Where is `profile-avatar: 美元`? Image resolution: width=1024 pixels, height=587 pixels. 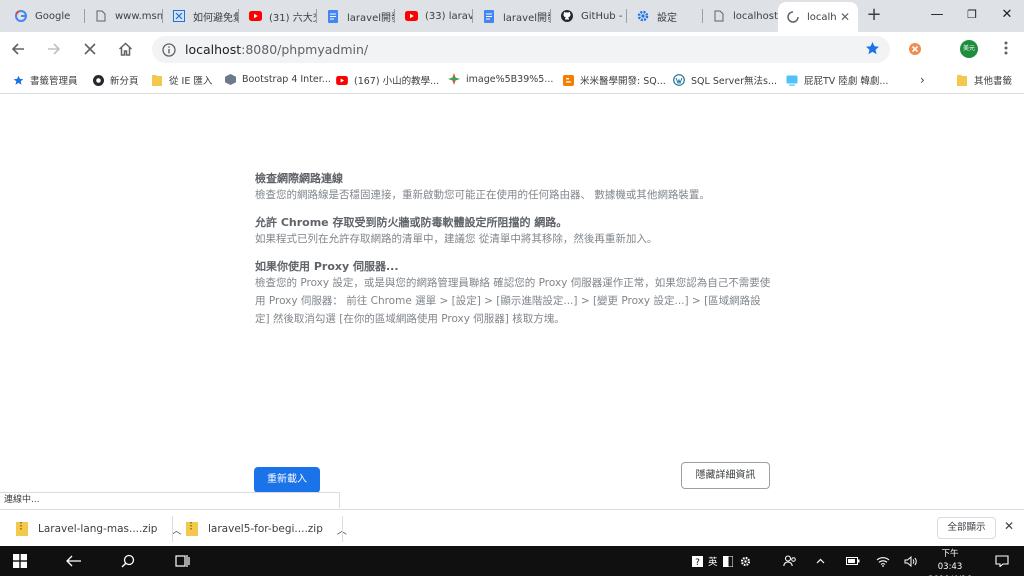 profile-avatar: 美元 is located at coordinates (969, 49).